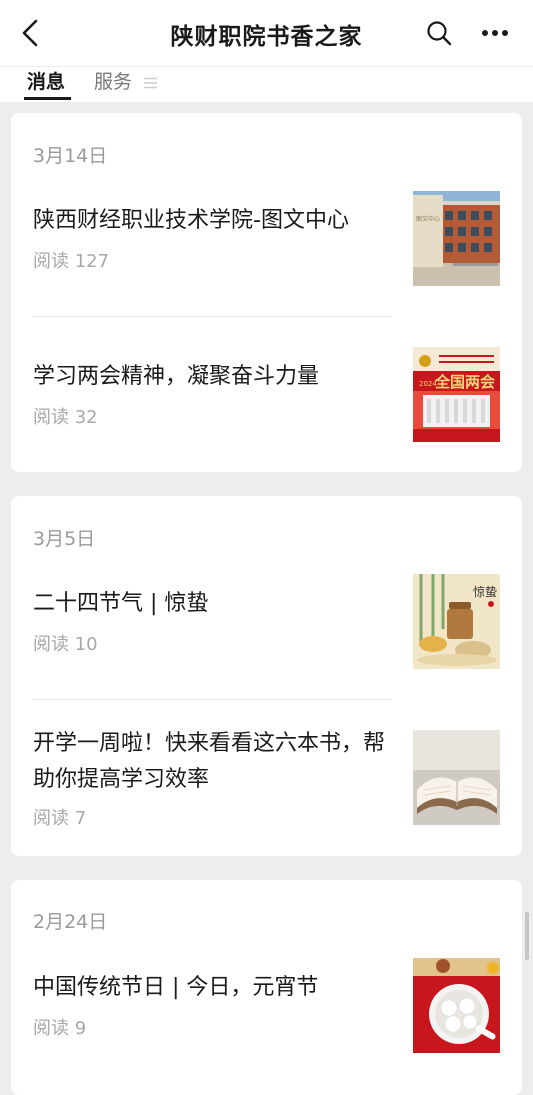  I want to click on scrollbar, so click(527, 936).